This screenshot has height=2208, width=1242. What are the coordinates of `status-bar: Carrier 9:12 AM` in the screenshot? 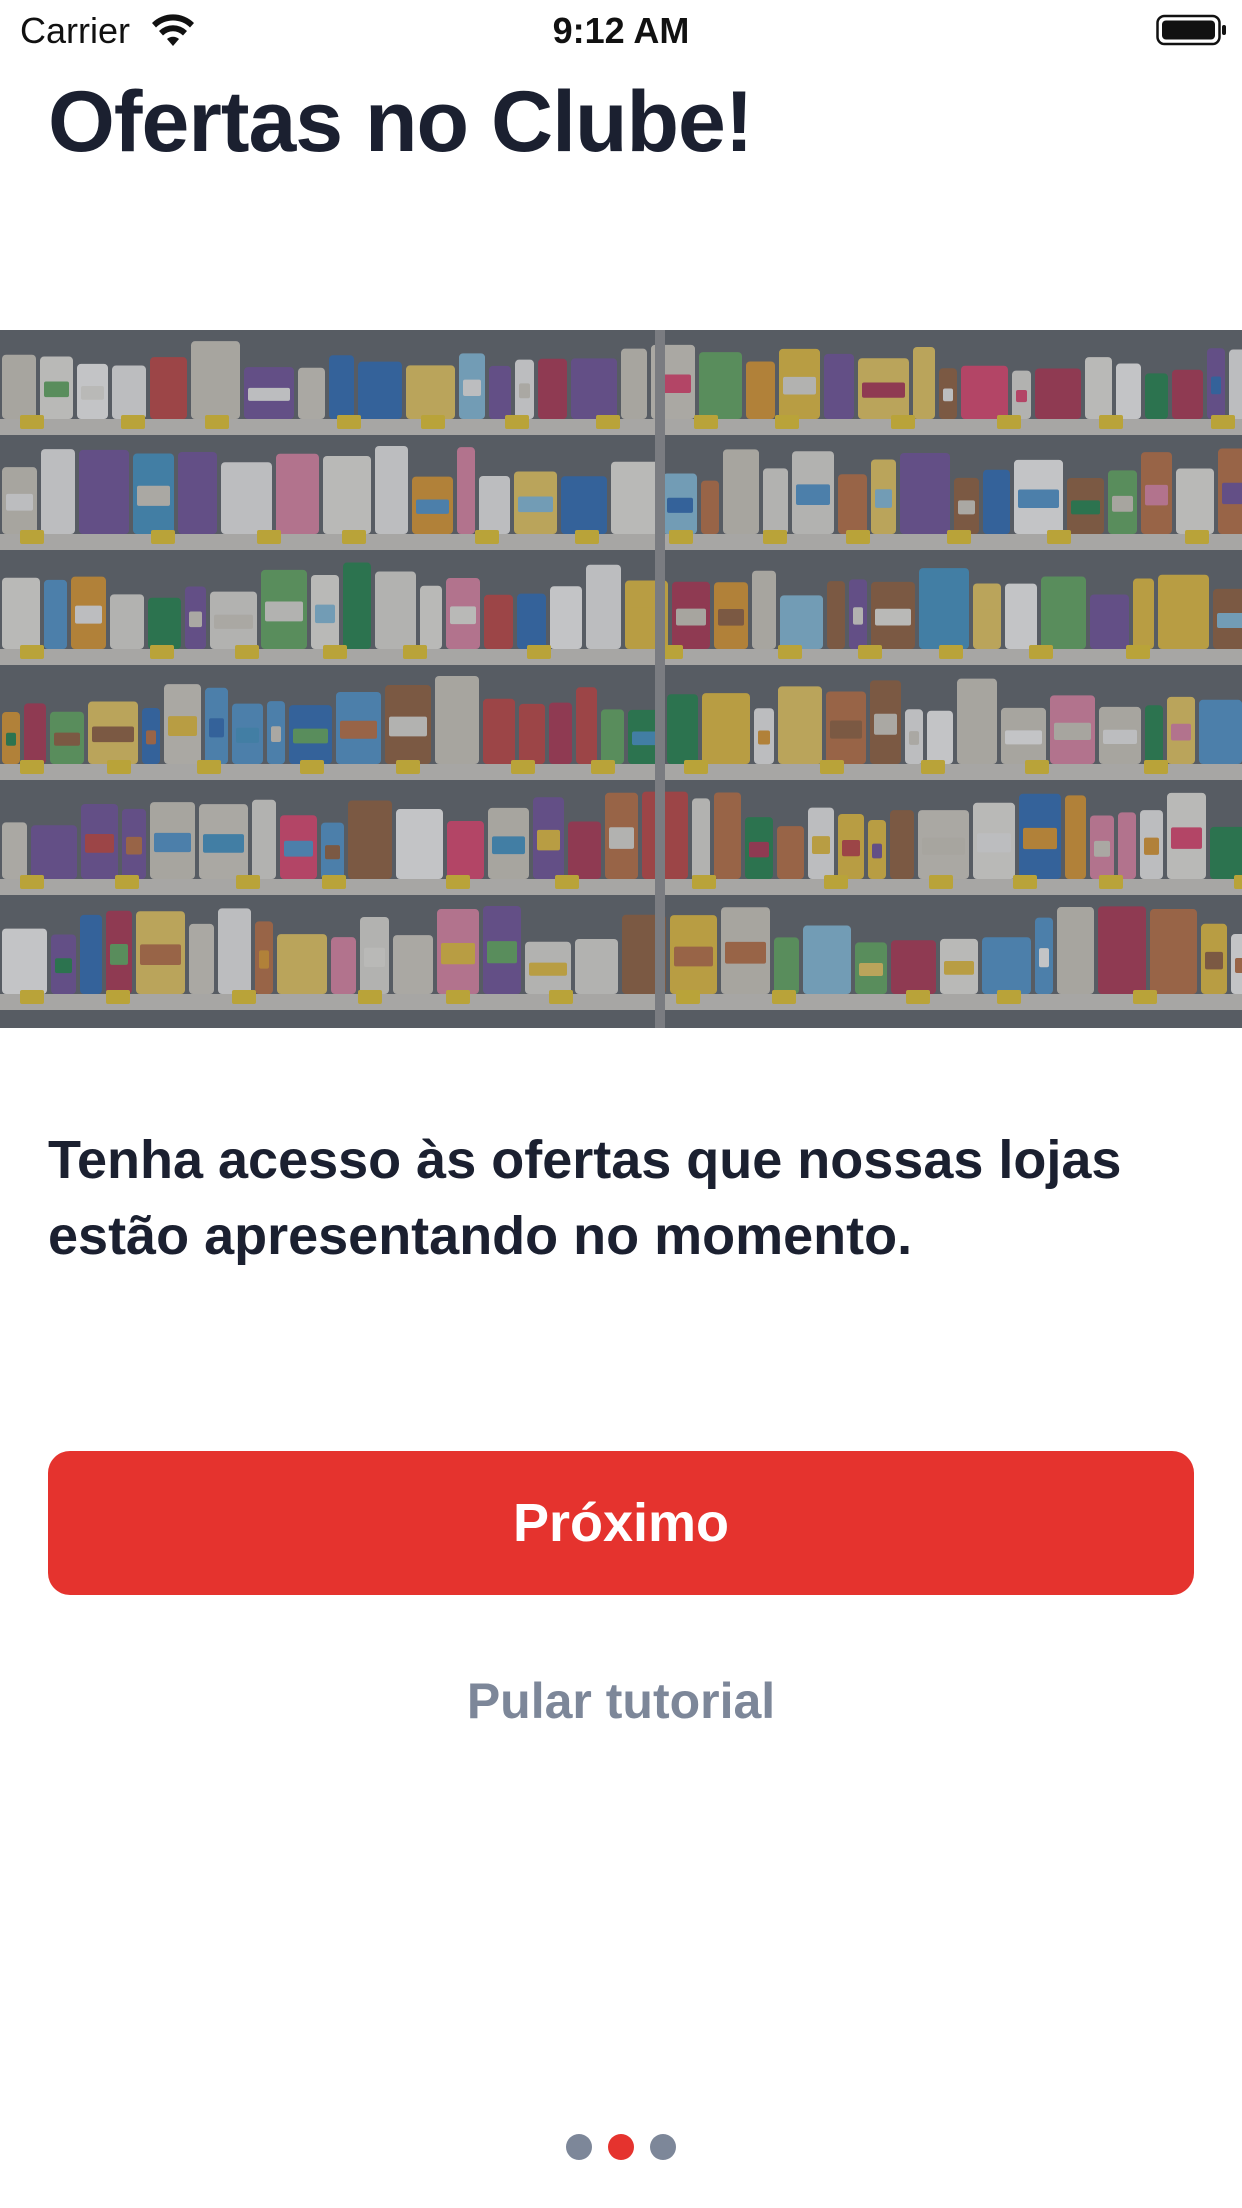 It's located at (621, 31).